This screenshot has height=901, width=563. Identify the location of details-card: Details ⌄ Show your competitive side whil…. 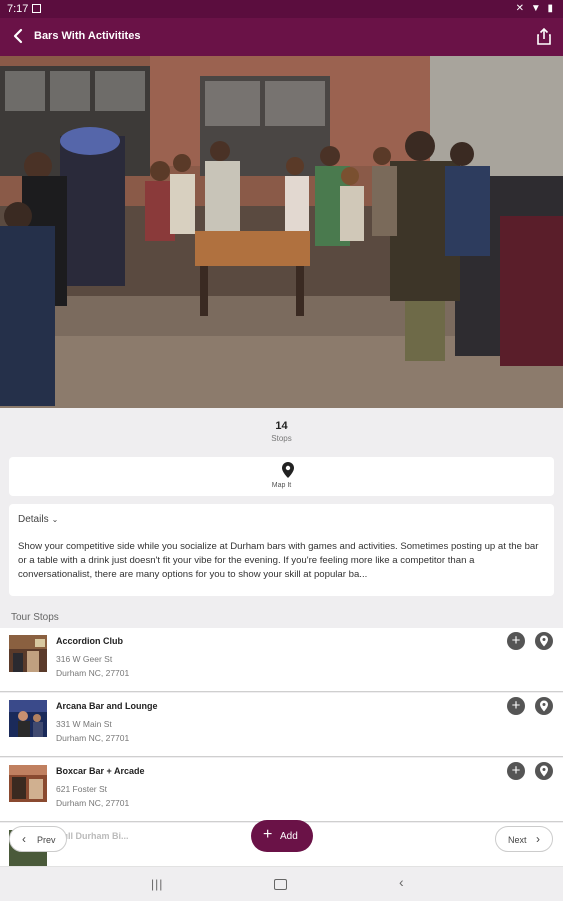
(281, 550).